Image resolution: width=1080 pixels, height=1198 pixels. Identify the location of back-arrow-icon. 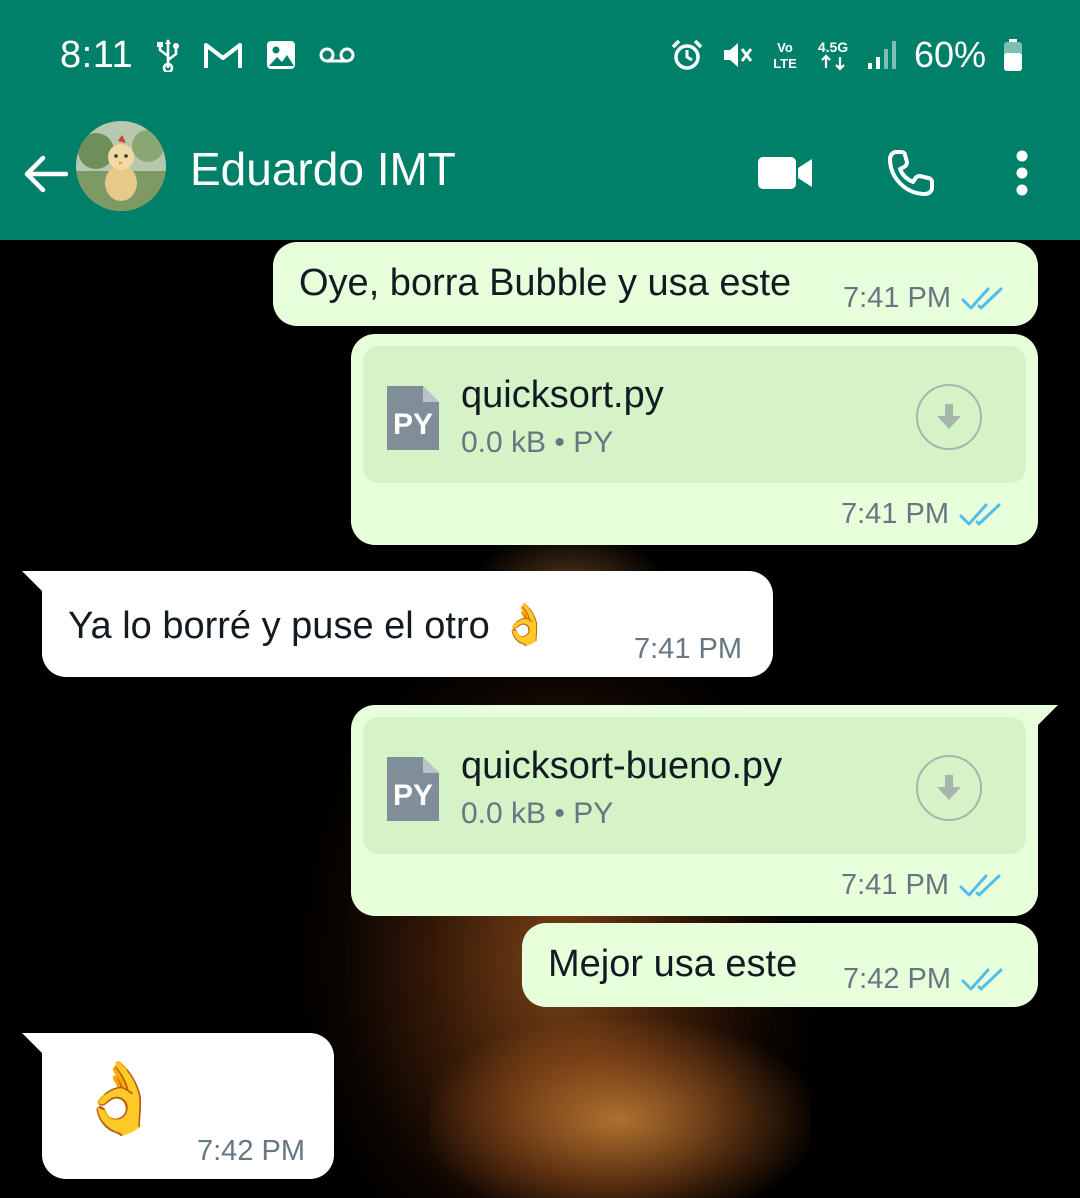
(46, 174).